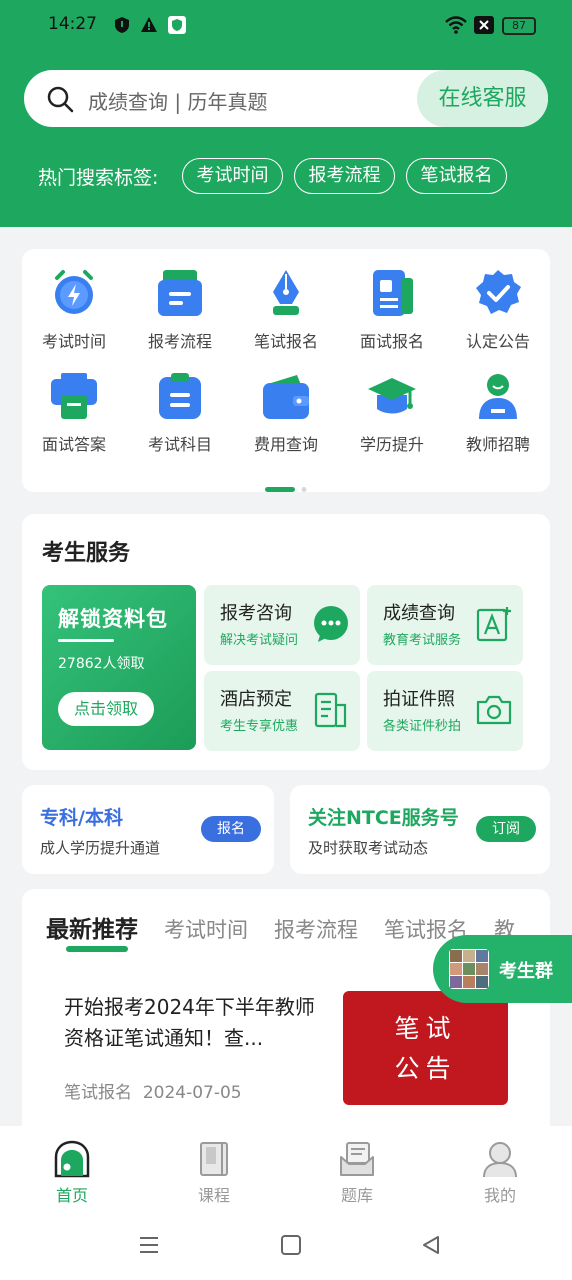  I want to click on tab-exam-time: 考试时间, so click(206, 929).